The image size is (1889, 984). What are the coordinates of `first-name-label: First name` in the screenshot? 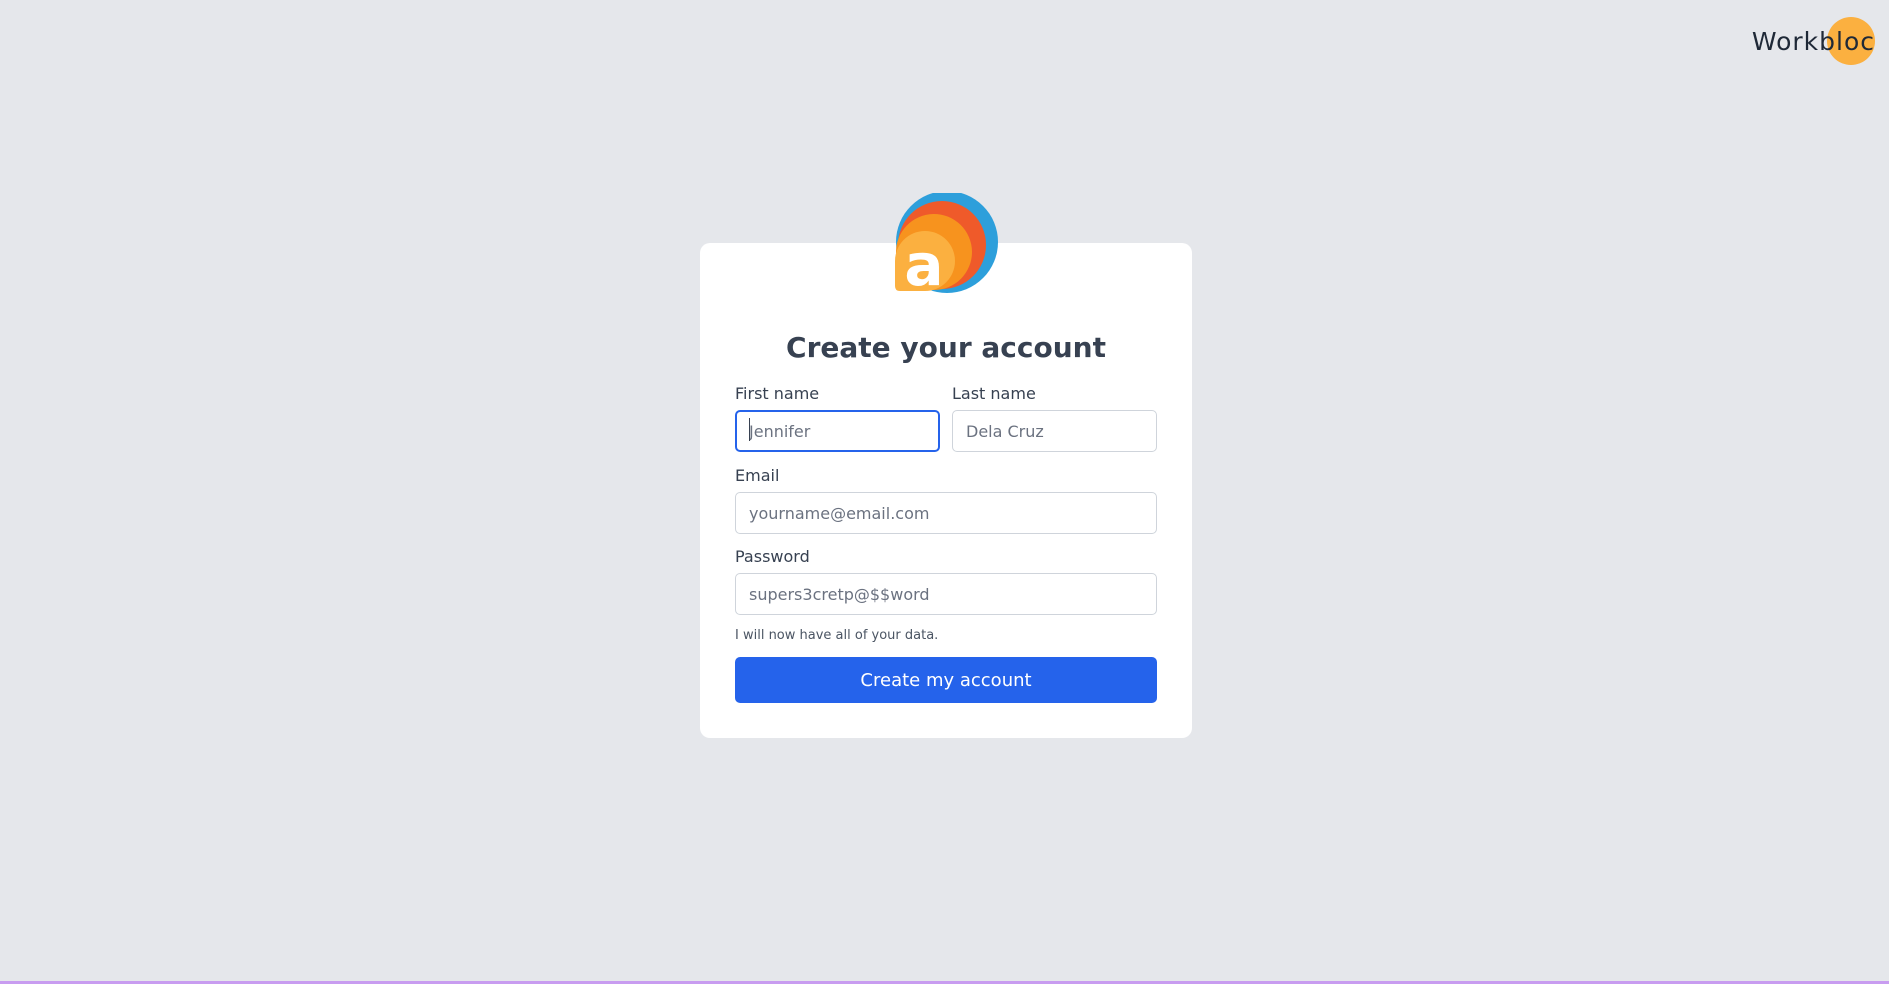 It's located at (777, 393).